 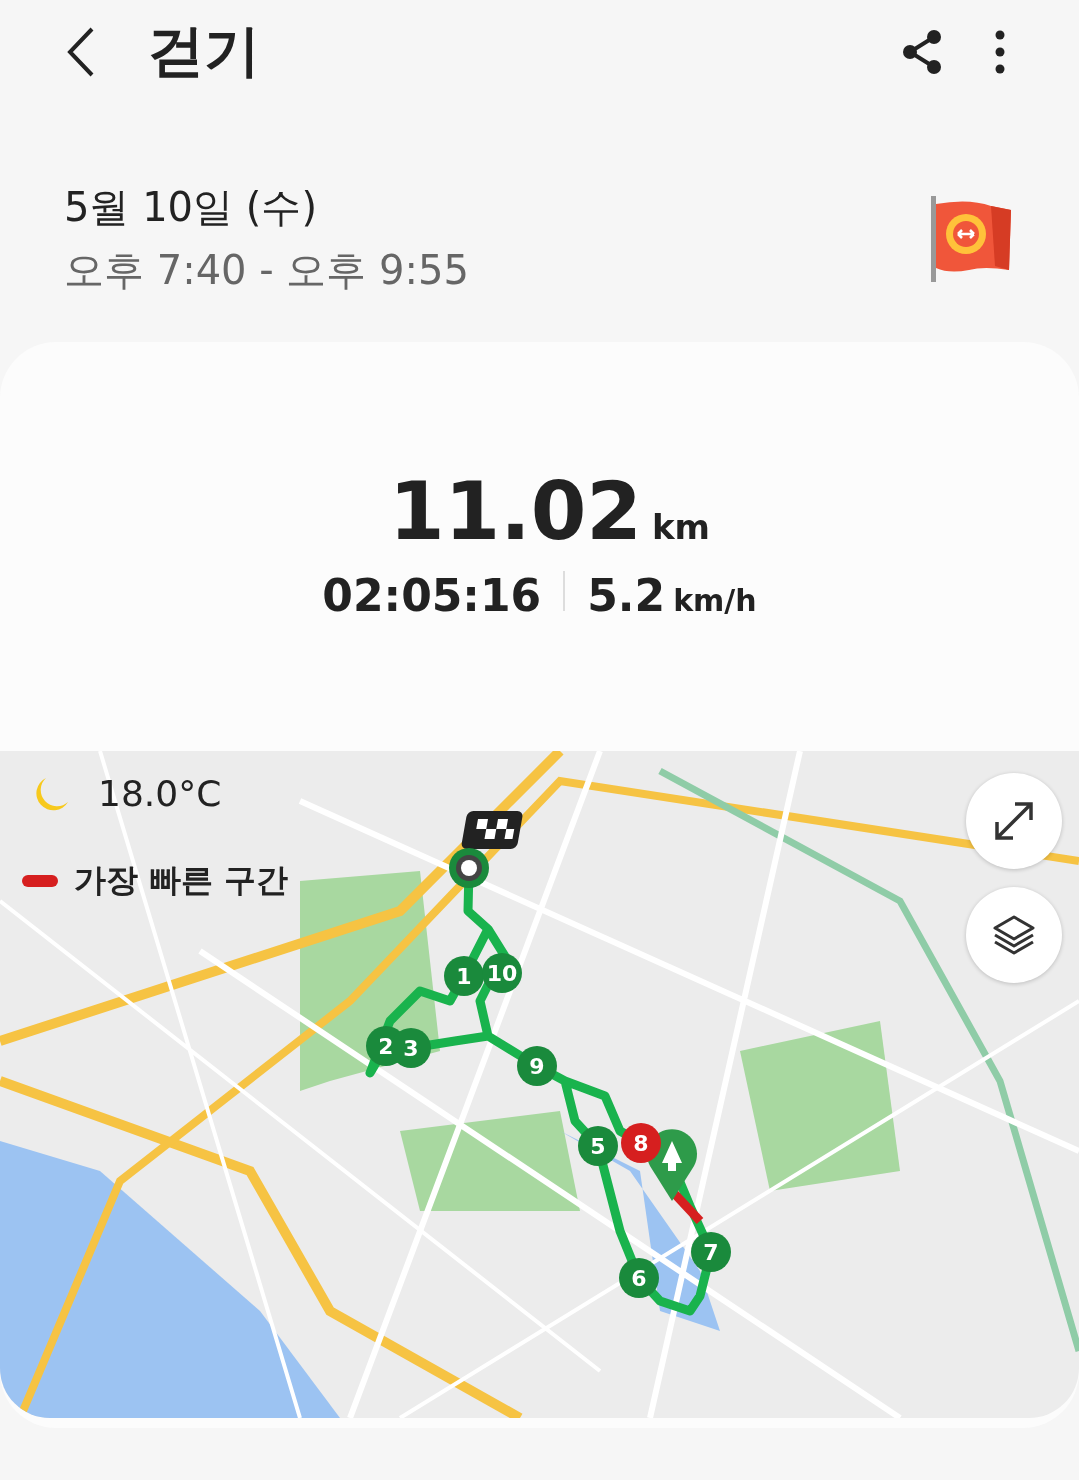 What do you see at coordinates (1000, 52) in the screenshot?
I see `more-icon` at bounding box center [1000, 52].